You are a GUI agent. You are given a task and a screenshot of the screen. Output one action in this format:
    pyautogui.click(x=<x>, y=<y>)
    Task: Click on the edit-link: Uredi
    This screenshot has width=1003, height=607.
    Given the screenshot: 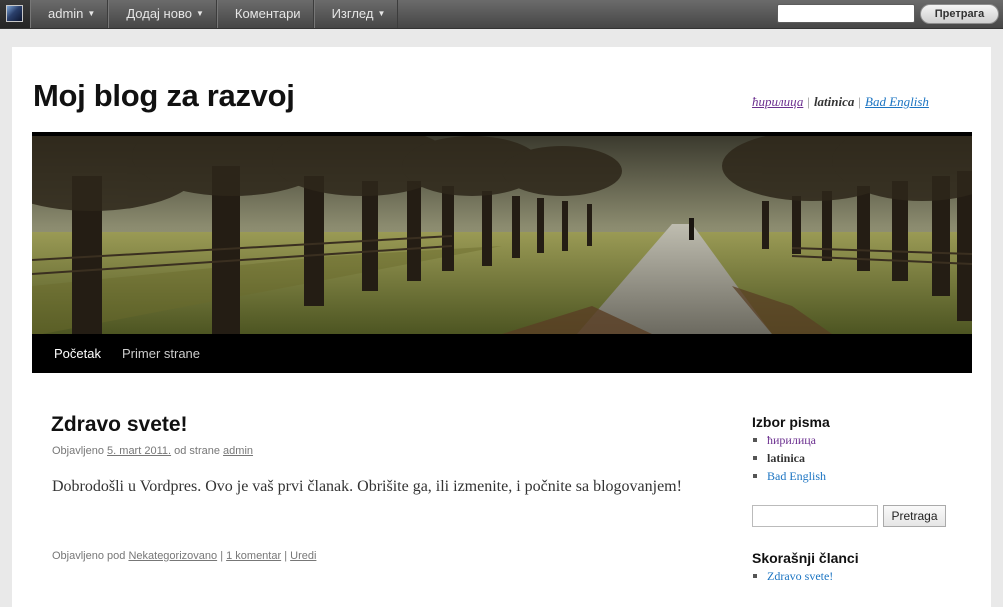 What is the action you would take?
    pyautogui.click(x=303, y=556)
    